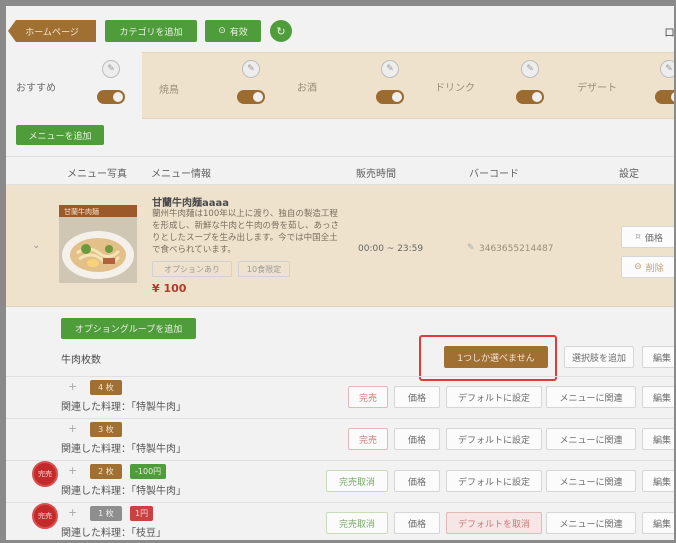 The width and height of the screenshot is (676, 543). I want to click on header-info: メニュー情報, so click(181, 174).